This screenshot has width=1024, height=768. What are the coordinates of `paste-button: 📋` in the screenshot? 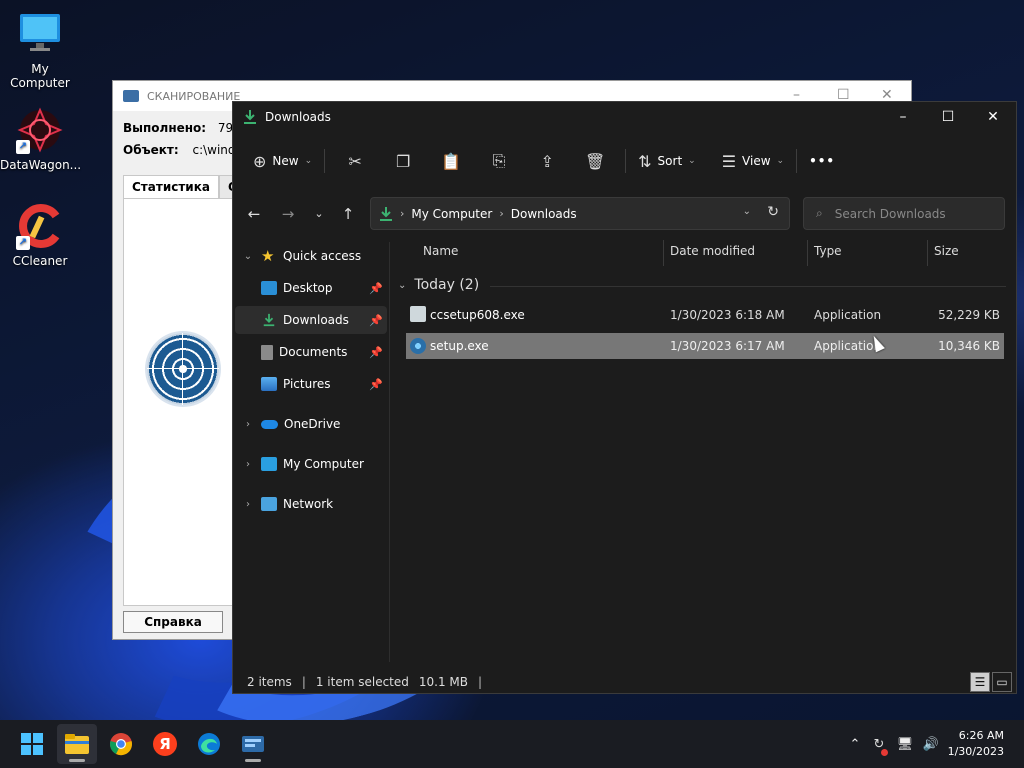 It's located at (451, 161).